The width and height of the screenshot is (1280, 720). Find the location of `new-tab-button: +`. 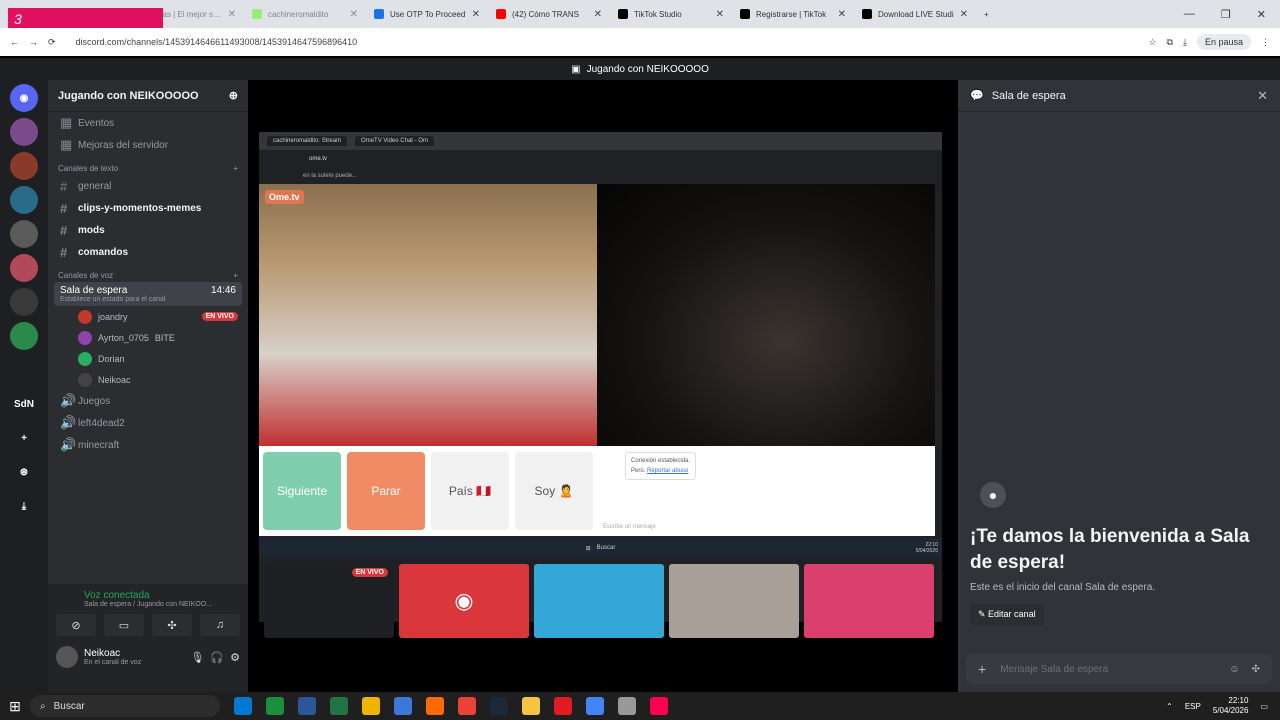

new-tab-button: + is located at coordinates (1037, 14).